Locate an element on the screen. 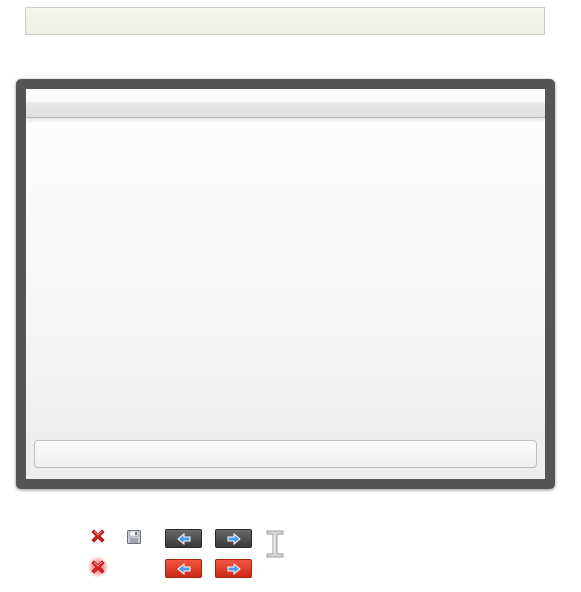 The width and height of the screenshot is (581, 592). resize-handle-icon is located at coordinates (275, 544).